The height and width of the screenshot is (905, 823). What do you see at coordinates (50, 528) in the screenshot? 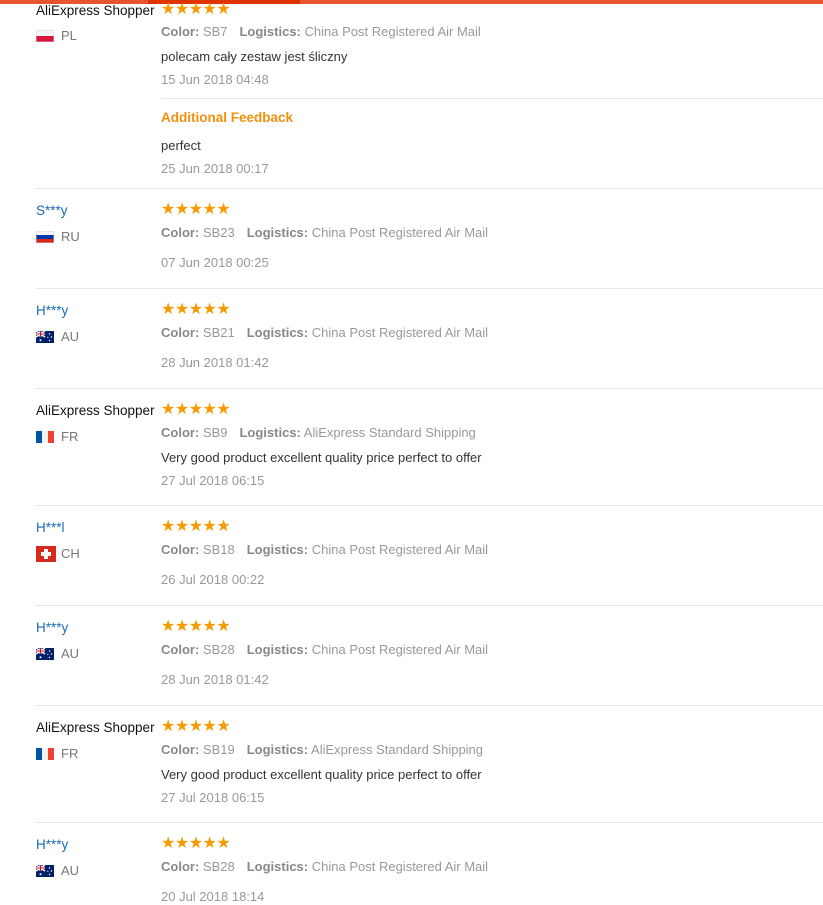
I see `reviewer-name: H***l` at bounding box center [50, 528].